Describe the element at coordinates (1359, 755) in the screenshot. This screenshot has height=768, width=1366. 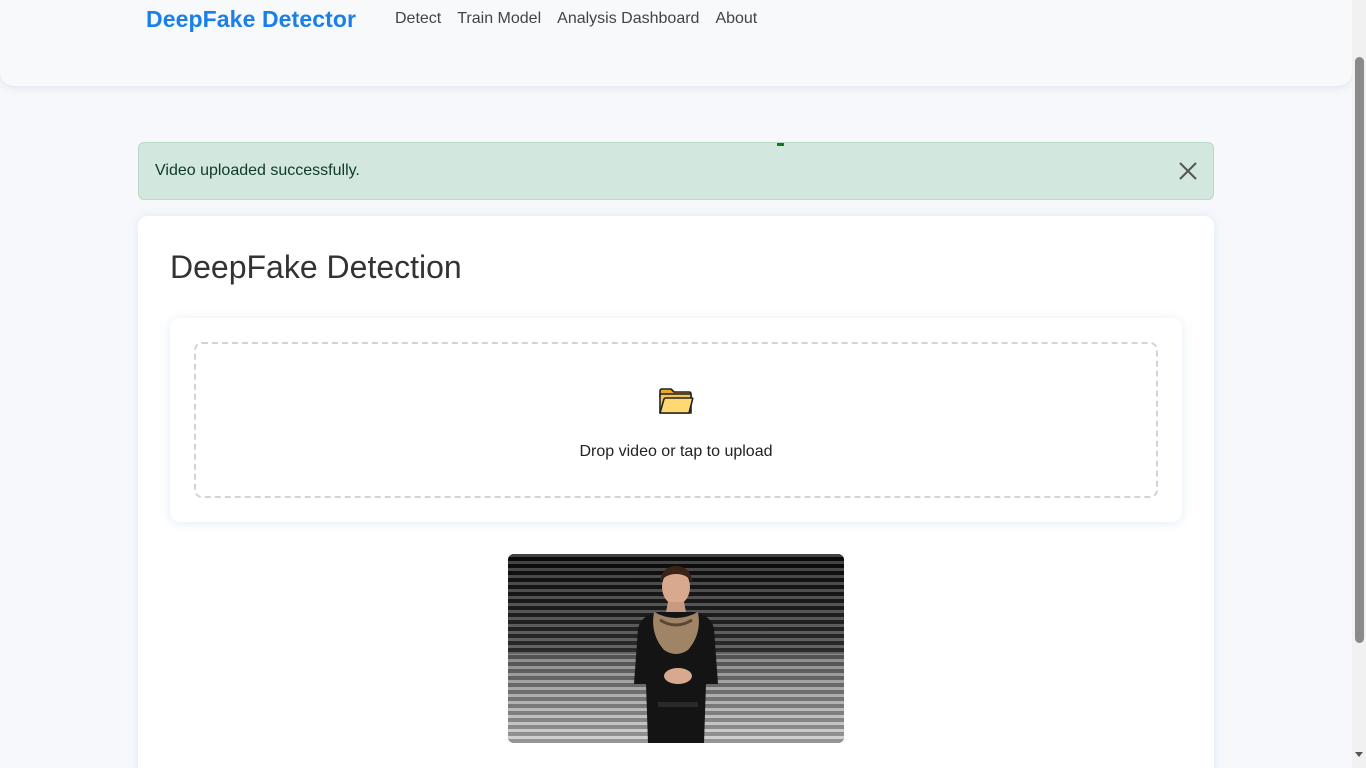
I see `scroll-down-arrow-icon` at that location.